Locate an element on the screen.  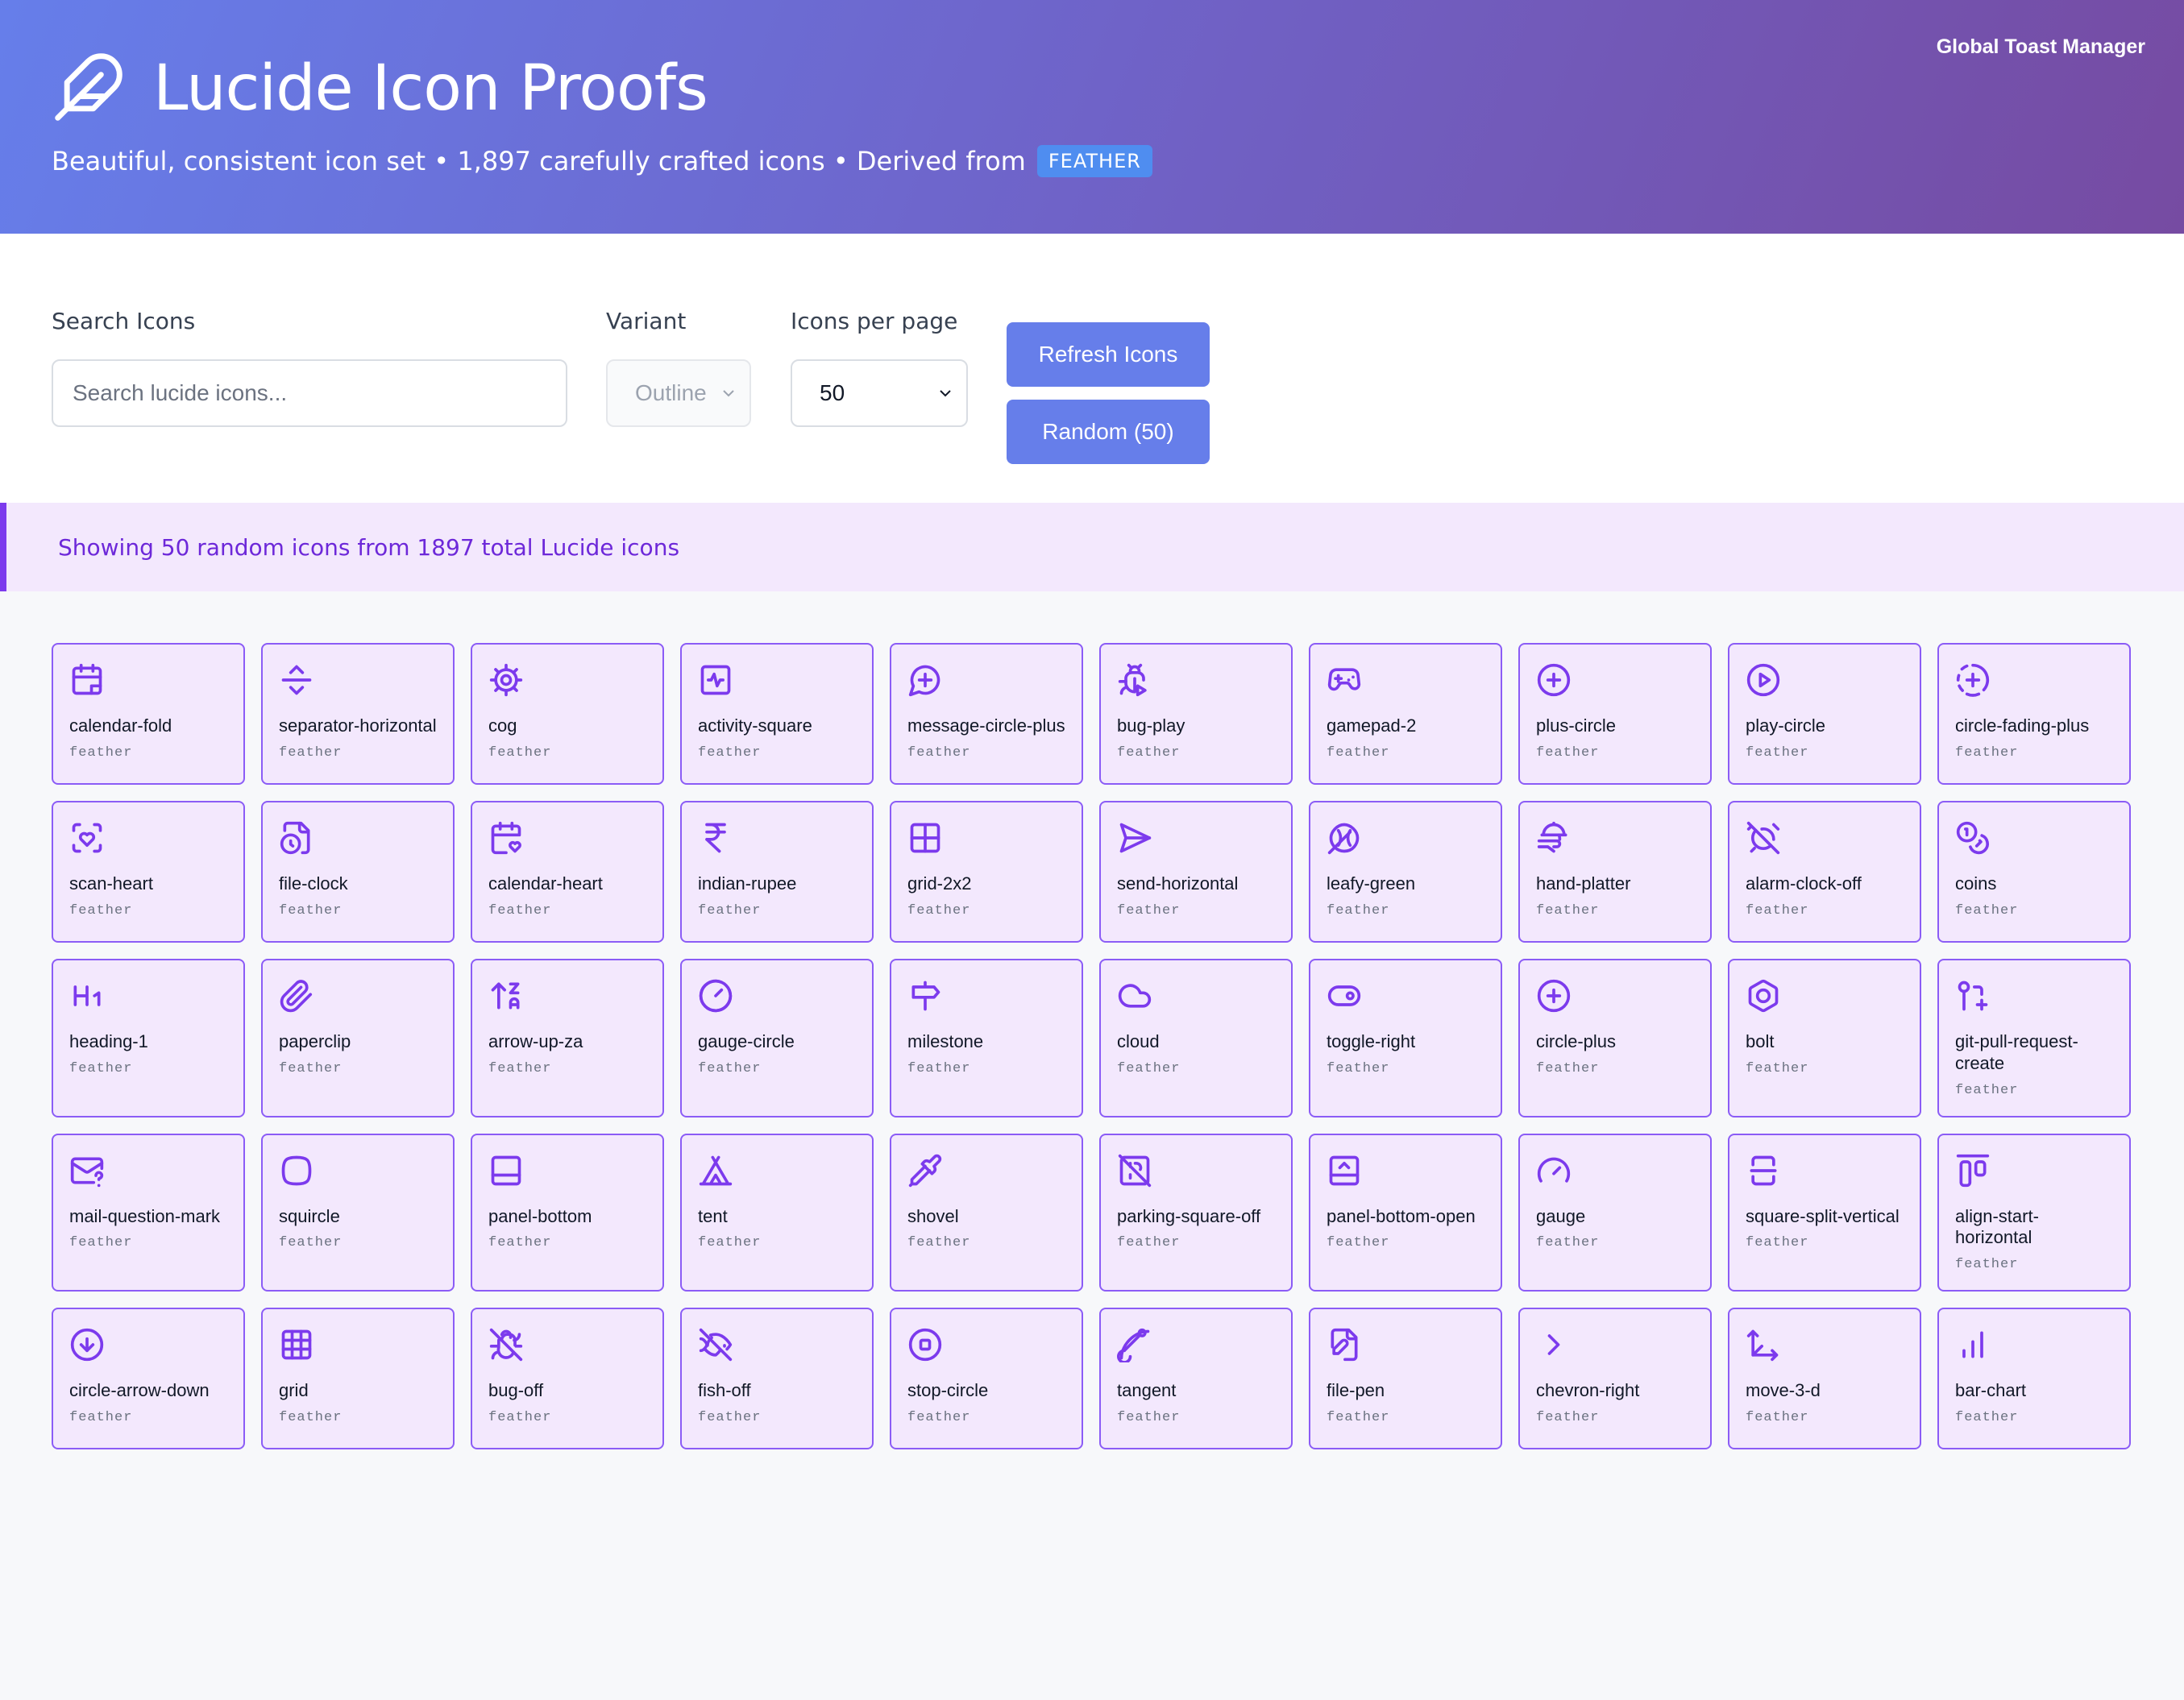
icon-card: play-circle feather is located at coordinates (1824, 714).